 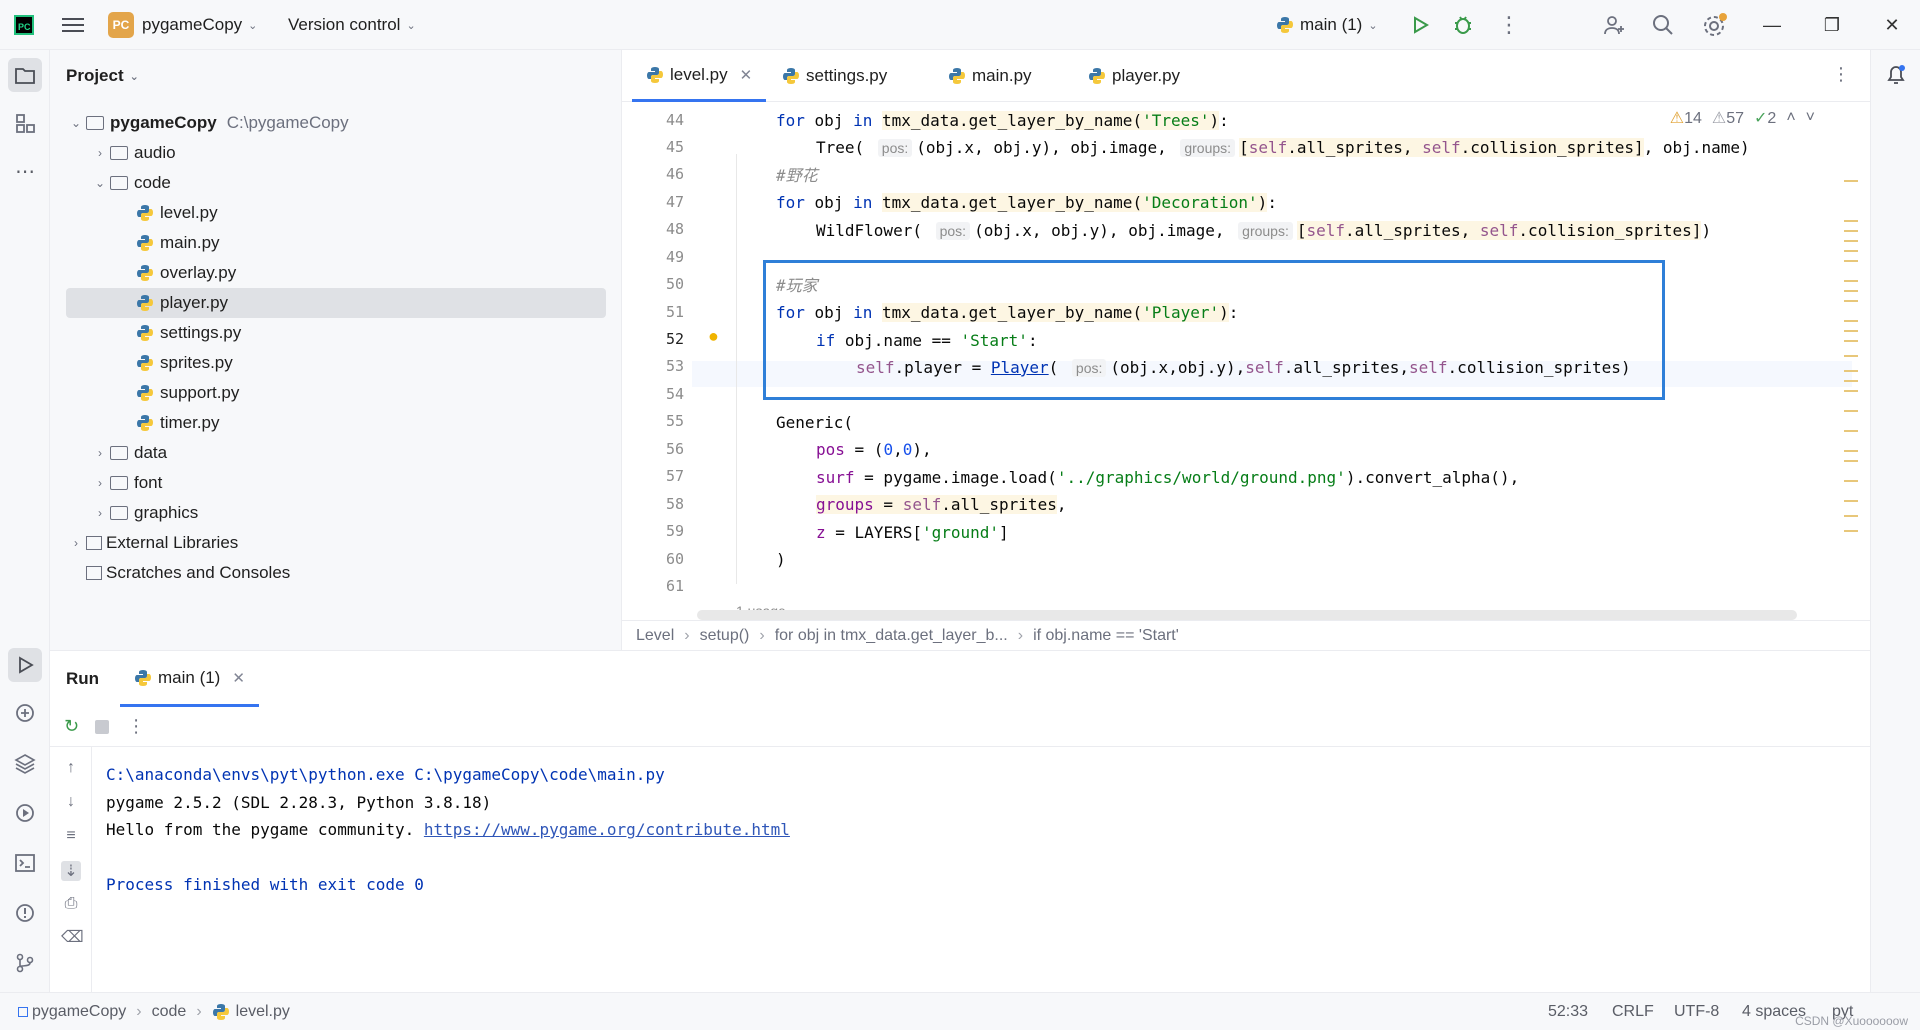 I want to click on tree-item-settings-py: settings.py, so click(x=336, y=333).